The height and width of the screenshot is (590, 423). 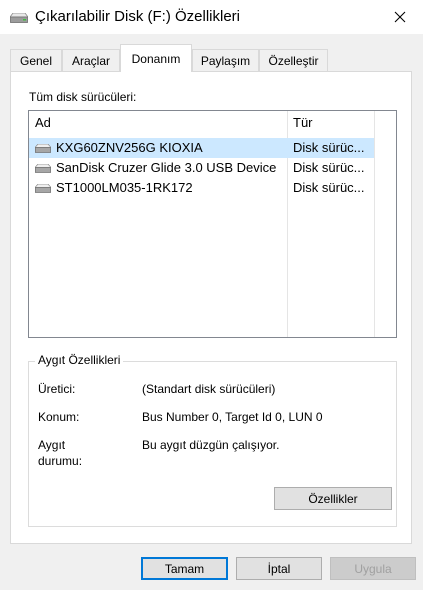 What do you see at coordinates (374, 224) in the screenshot?
I see `column-separator` at bounding box center [374, 224].